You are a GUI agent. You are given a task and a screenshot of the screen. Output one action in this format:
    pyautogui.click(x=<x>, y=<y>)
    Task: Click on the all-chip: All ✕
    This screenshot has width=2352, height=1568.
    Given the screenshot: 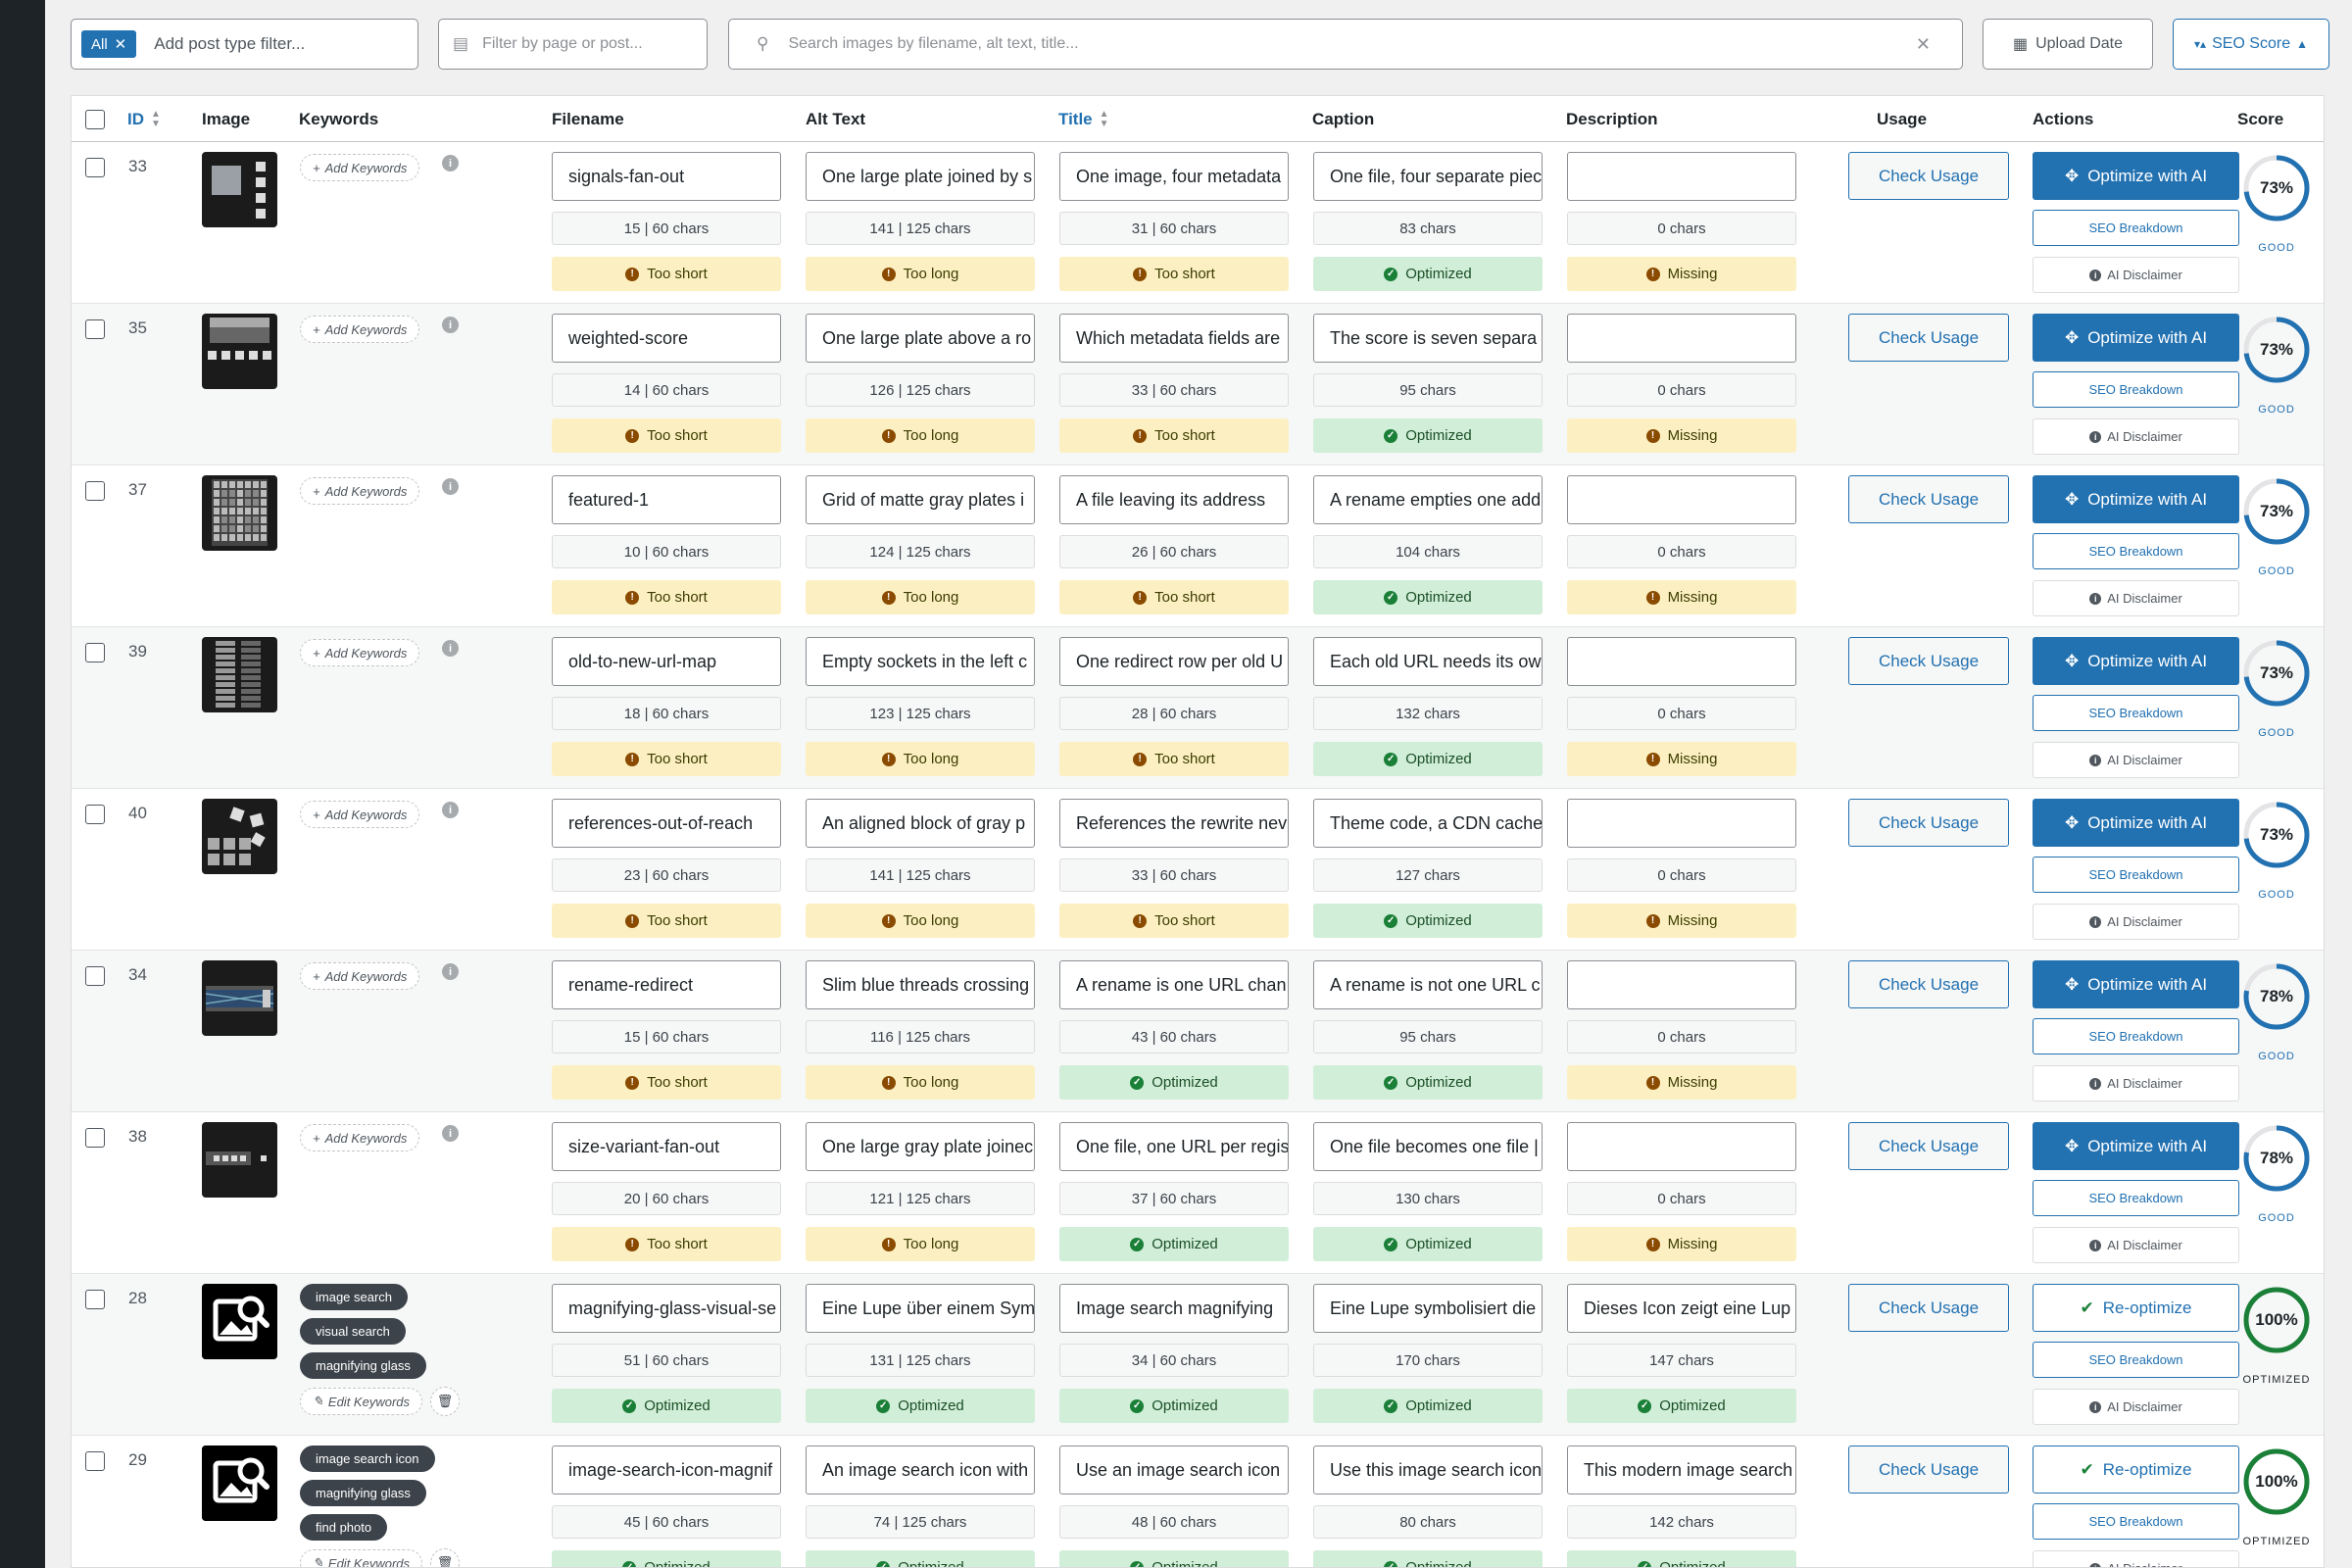 What is the action you would take?
    pyautogui.click(x=109, y=44)
    